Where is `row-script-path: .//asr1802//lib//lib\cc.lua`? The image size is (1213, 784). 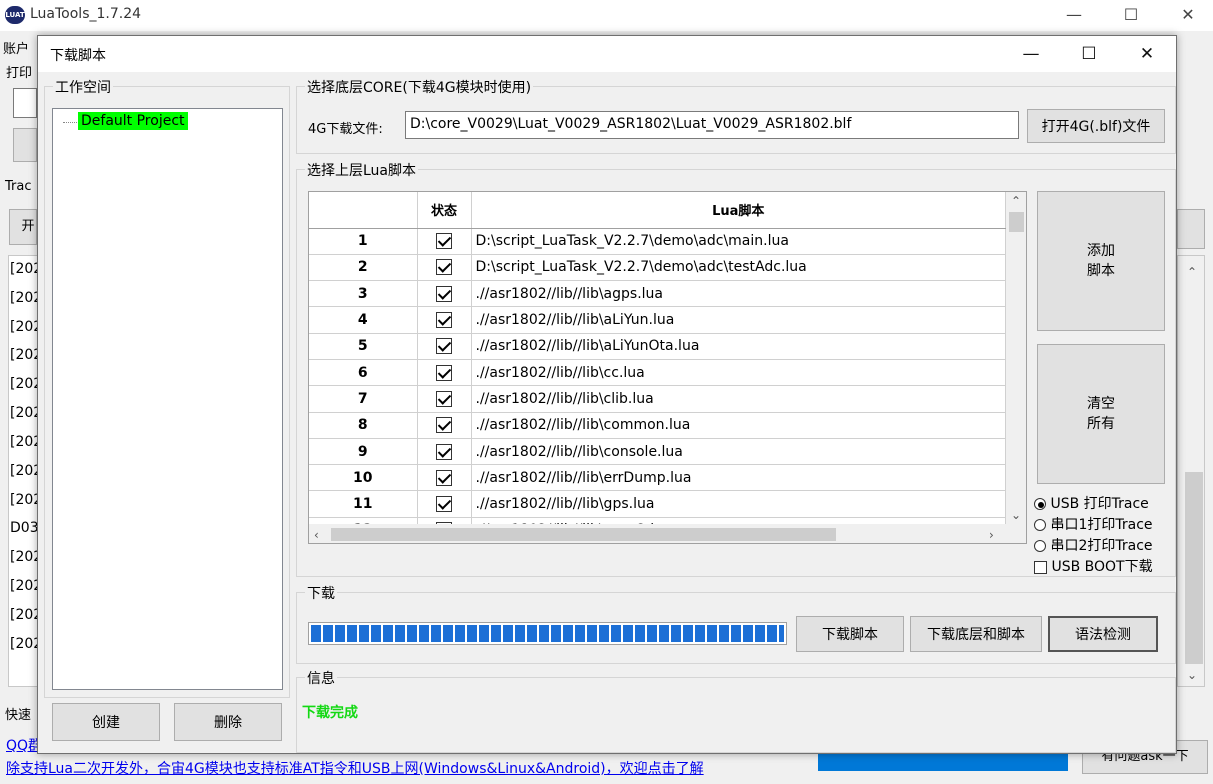 row-script-path: .//asr1802//lib//lib\cc.lua is located at coordinates (738, 373).